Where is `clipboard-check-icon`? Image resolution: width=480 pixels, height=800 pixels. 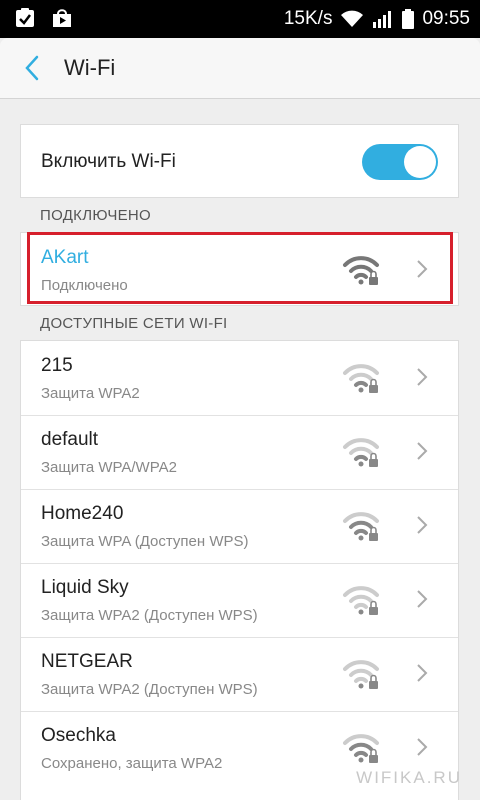 clipboard-check-icon is located at coordinates (25, 17).